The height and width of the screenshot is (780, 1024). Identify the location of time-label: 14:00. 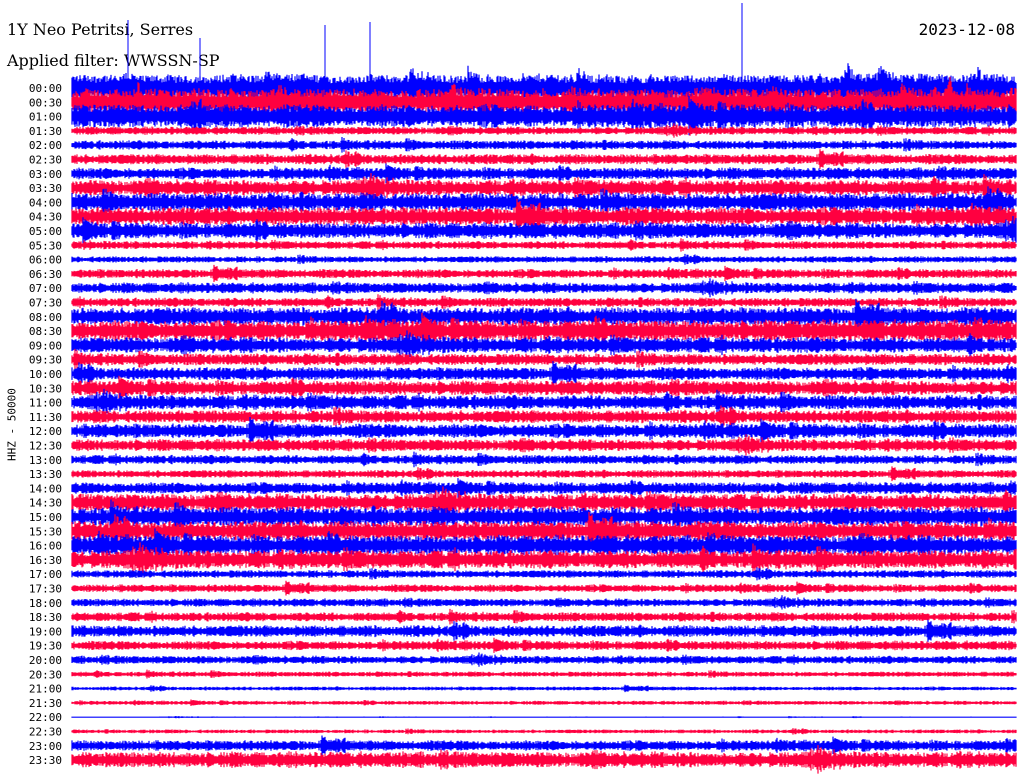
(45, 488).